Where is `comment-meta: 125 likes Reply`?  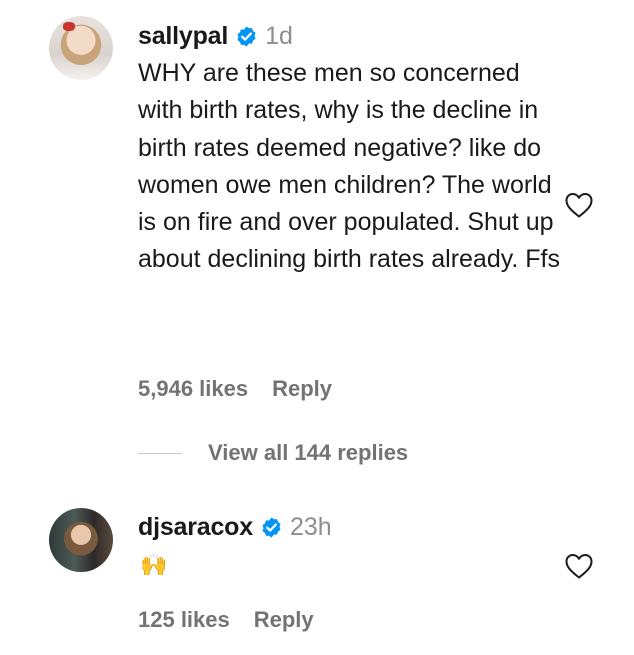
comment-meta: 125 likes Reply is located at coordinates (226, 620).